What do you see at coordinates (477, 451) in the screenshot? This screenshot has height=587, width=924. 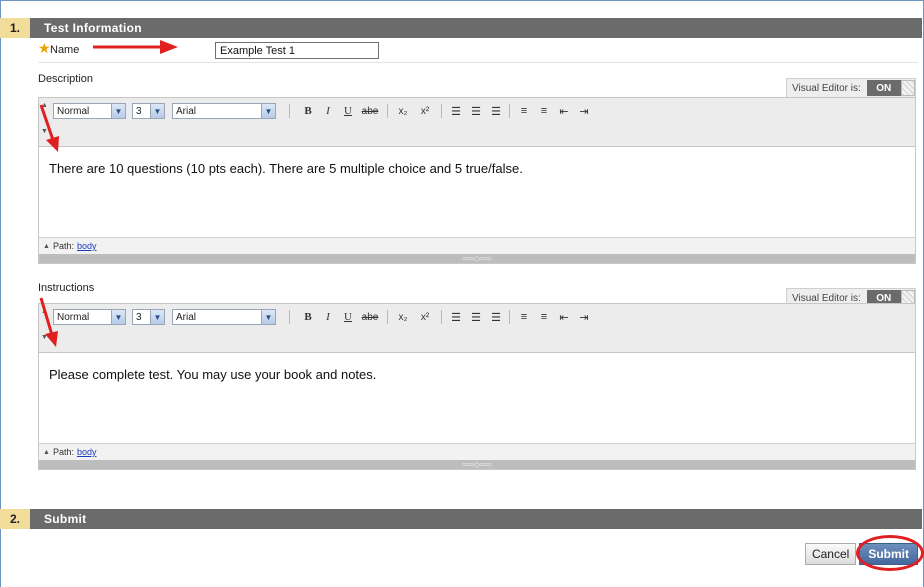 I see `instructions-path-bar: ▲ Path: body` at bounding box center [477, 451].